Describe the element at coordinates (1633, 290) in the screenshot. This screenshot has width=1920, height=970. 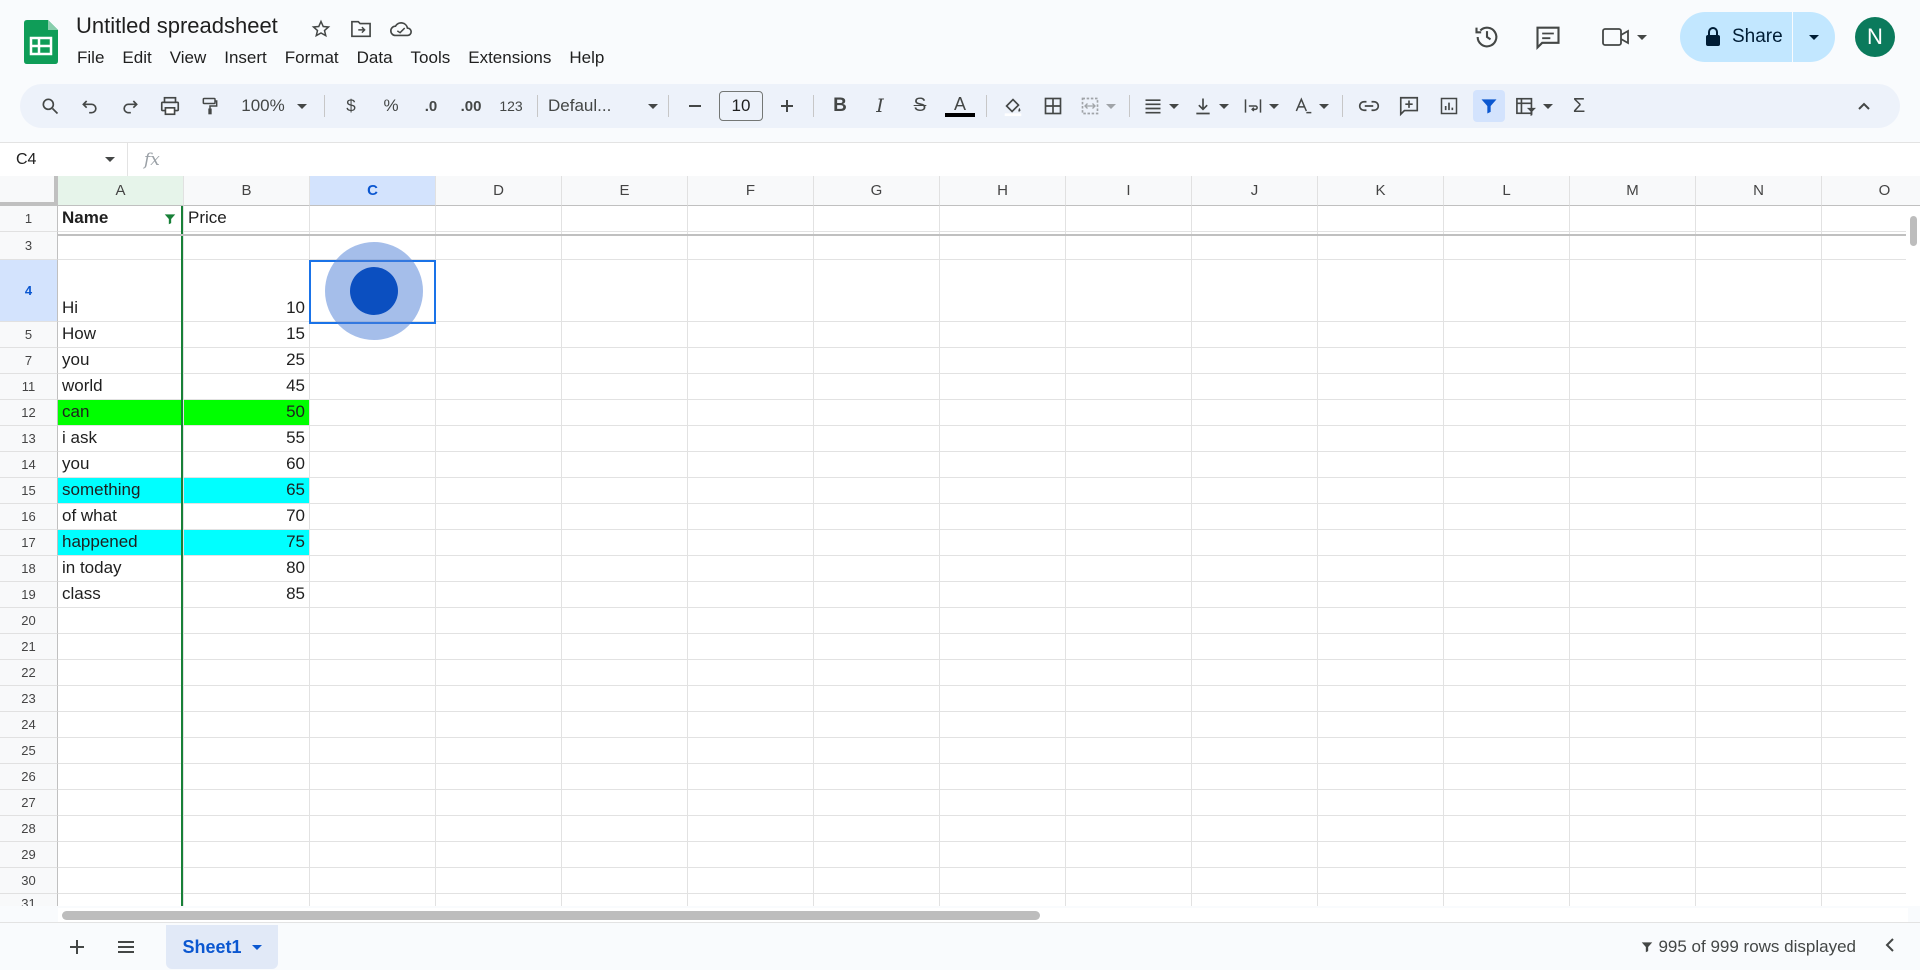
I see `cell-m4` at that location.